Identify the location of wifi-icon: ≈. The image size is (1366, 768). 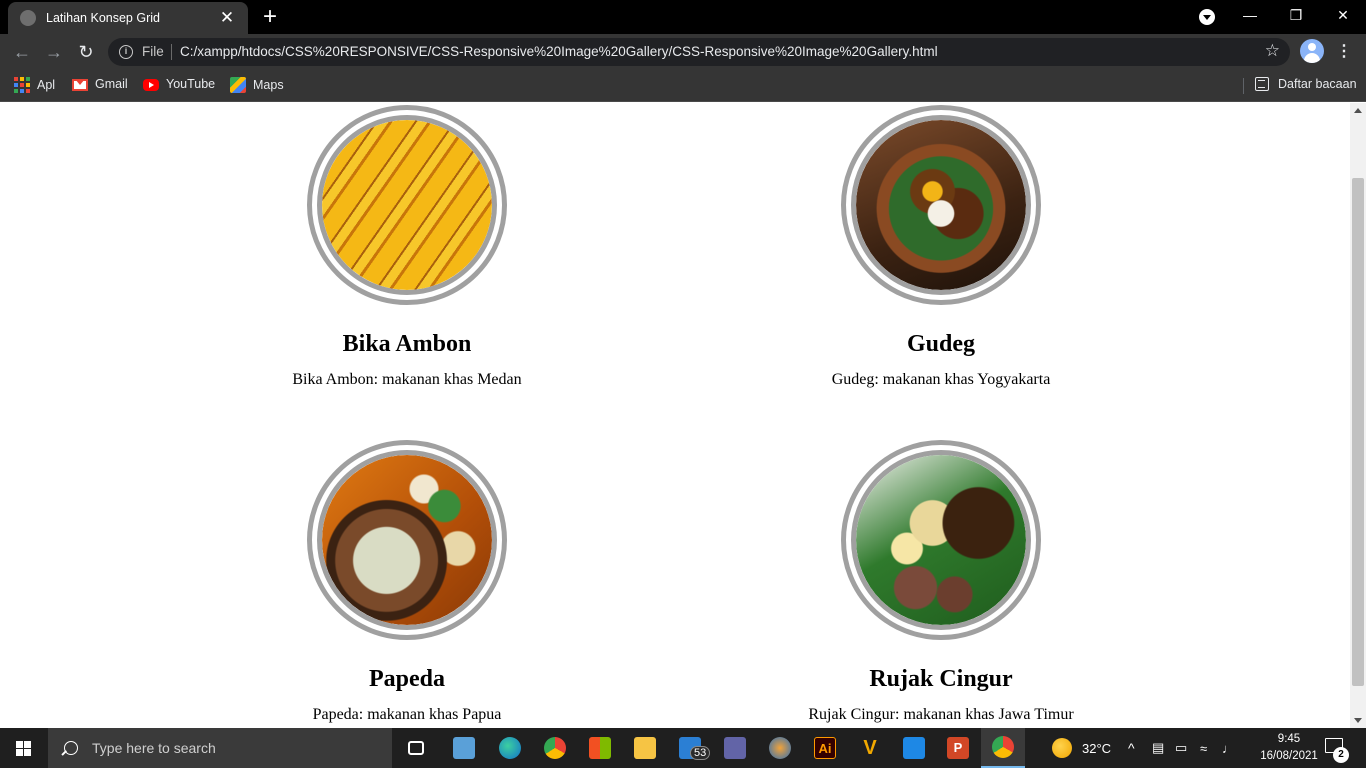
(1203, 748).